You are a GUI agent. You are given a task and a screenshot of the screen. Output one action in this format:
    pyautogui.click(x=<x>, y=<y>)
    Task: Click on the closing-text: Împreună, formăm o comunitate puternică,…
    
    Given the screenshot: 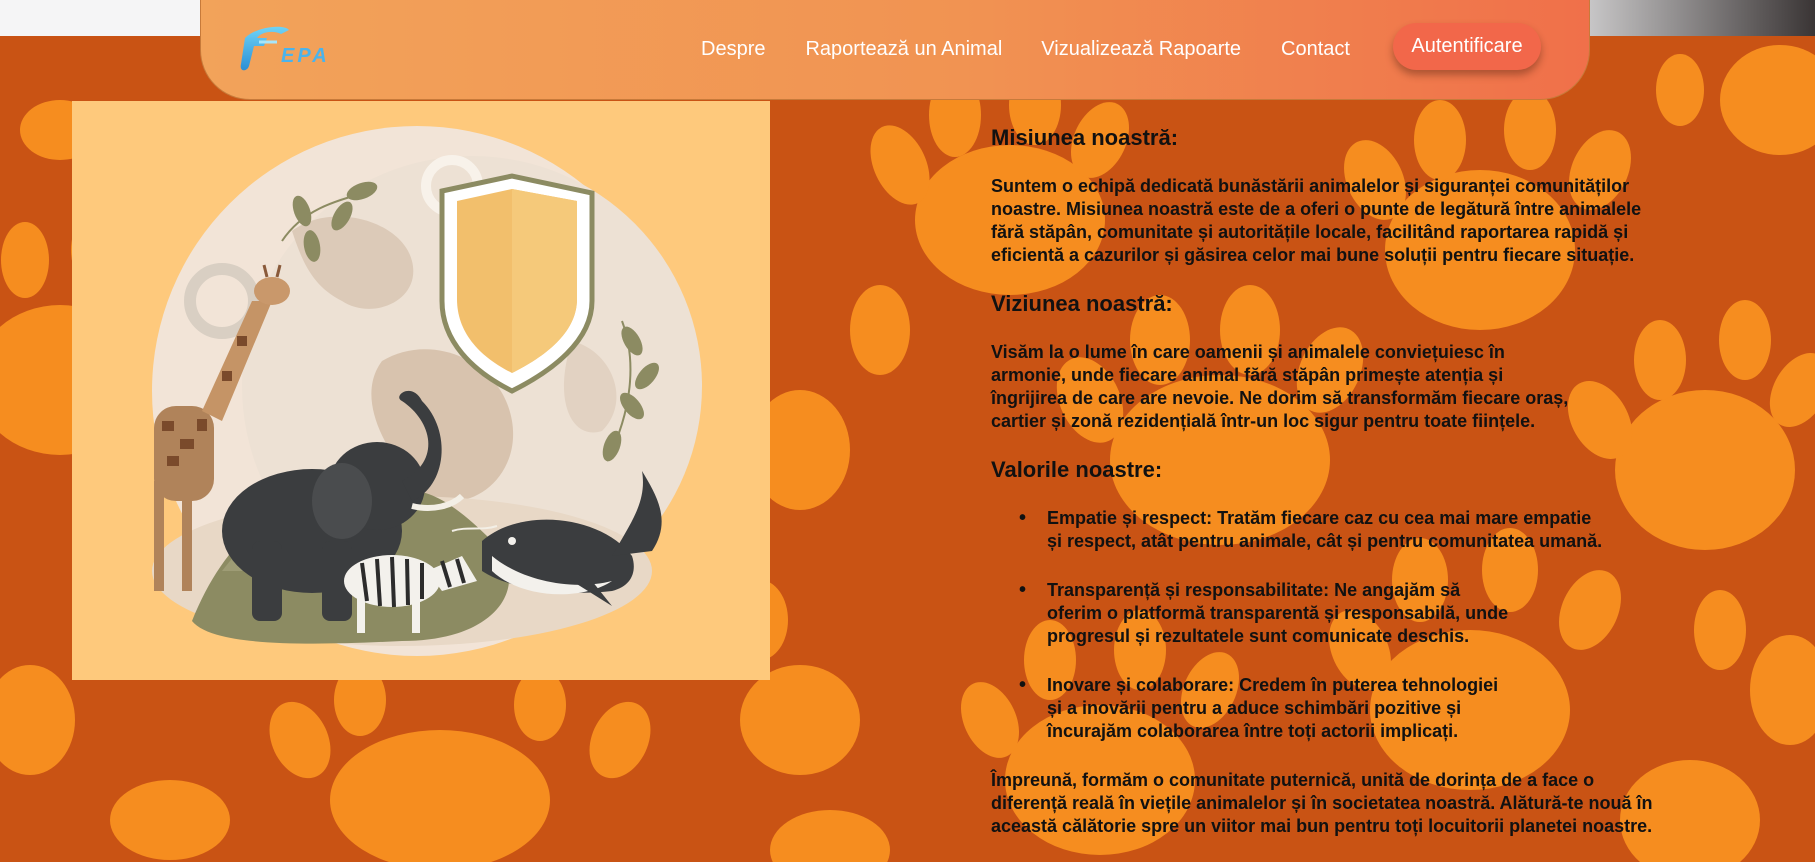 What is the action you would take?
    pyautogui.click(x=1386, y=803)
    